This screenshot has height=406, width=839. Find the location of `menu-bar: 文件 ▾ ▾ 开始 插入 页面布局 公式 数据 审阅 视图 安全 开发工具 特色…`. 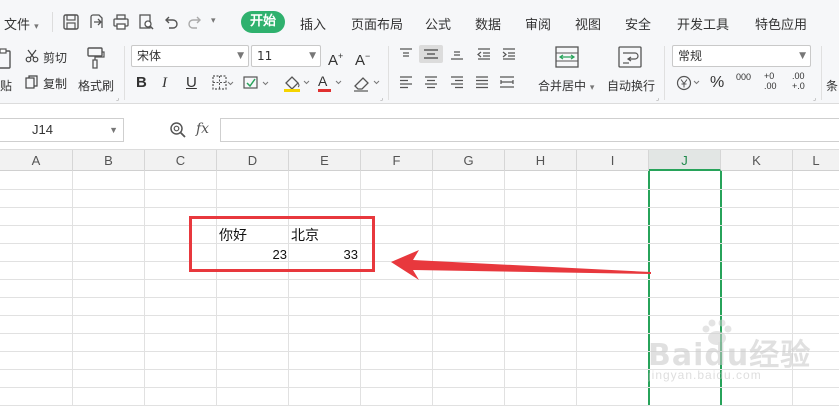

menu-bar: 文件 ▾ ▾ 开始 插入 页面布局 公式 数据 审阅 视图 安全 开发工具 特色… is located at coordinates (419, 21).